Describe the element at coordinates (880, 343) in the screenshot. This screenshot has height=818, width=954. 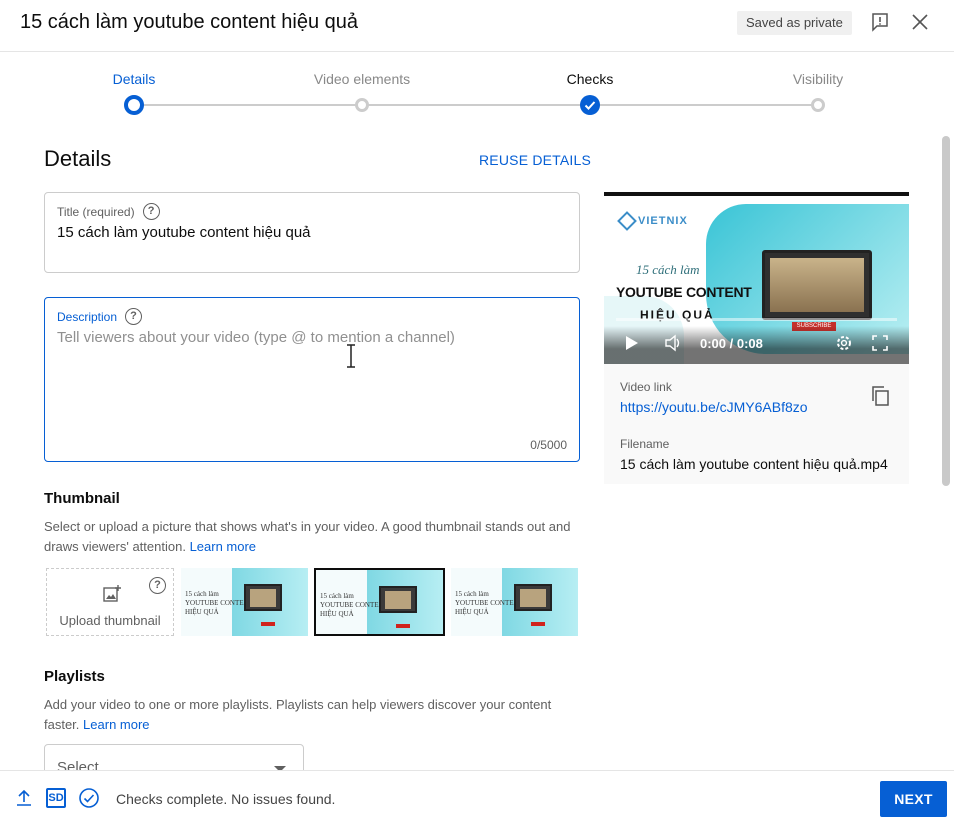
I see `fullscreen-icon` at that location.